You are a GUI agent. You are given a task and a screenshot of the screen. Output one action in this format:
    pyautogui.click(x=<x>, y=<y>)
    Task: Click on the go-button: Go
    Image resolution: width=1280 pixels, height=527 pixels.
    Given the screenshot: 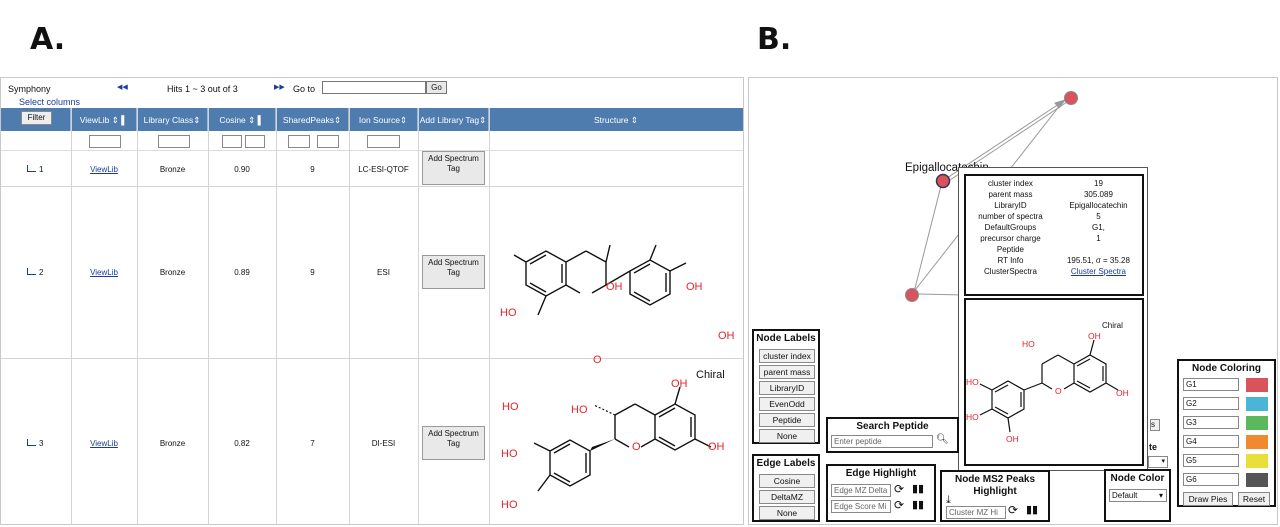 What is the action you would take?
    pyautogui.click(x=436, y=87)
    